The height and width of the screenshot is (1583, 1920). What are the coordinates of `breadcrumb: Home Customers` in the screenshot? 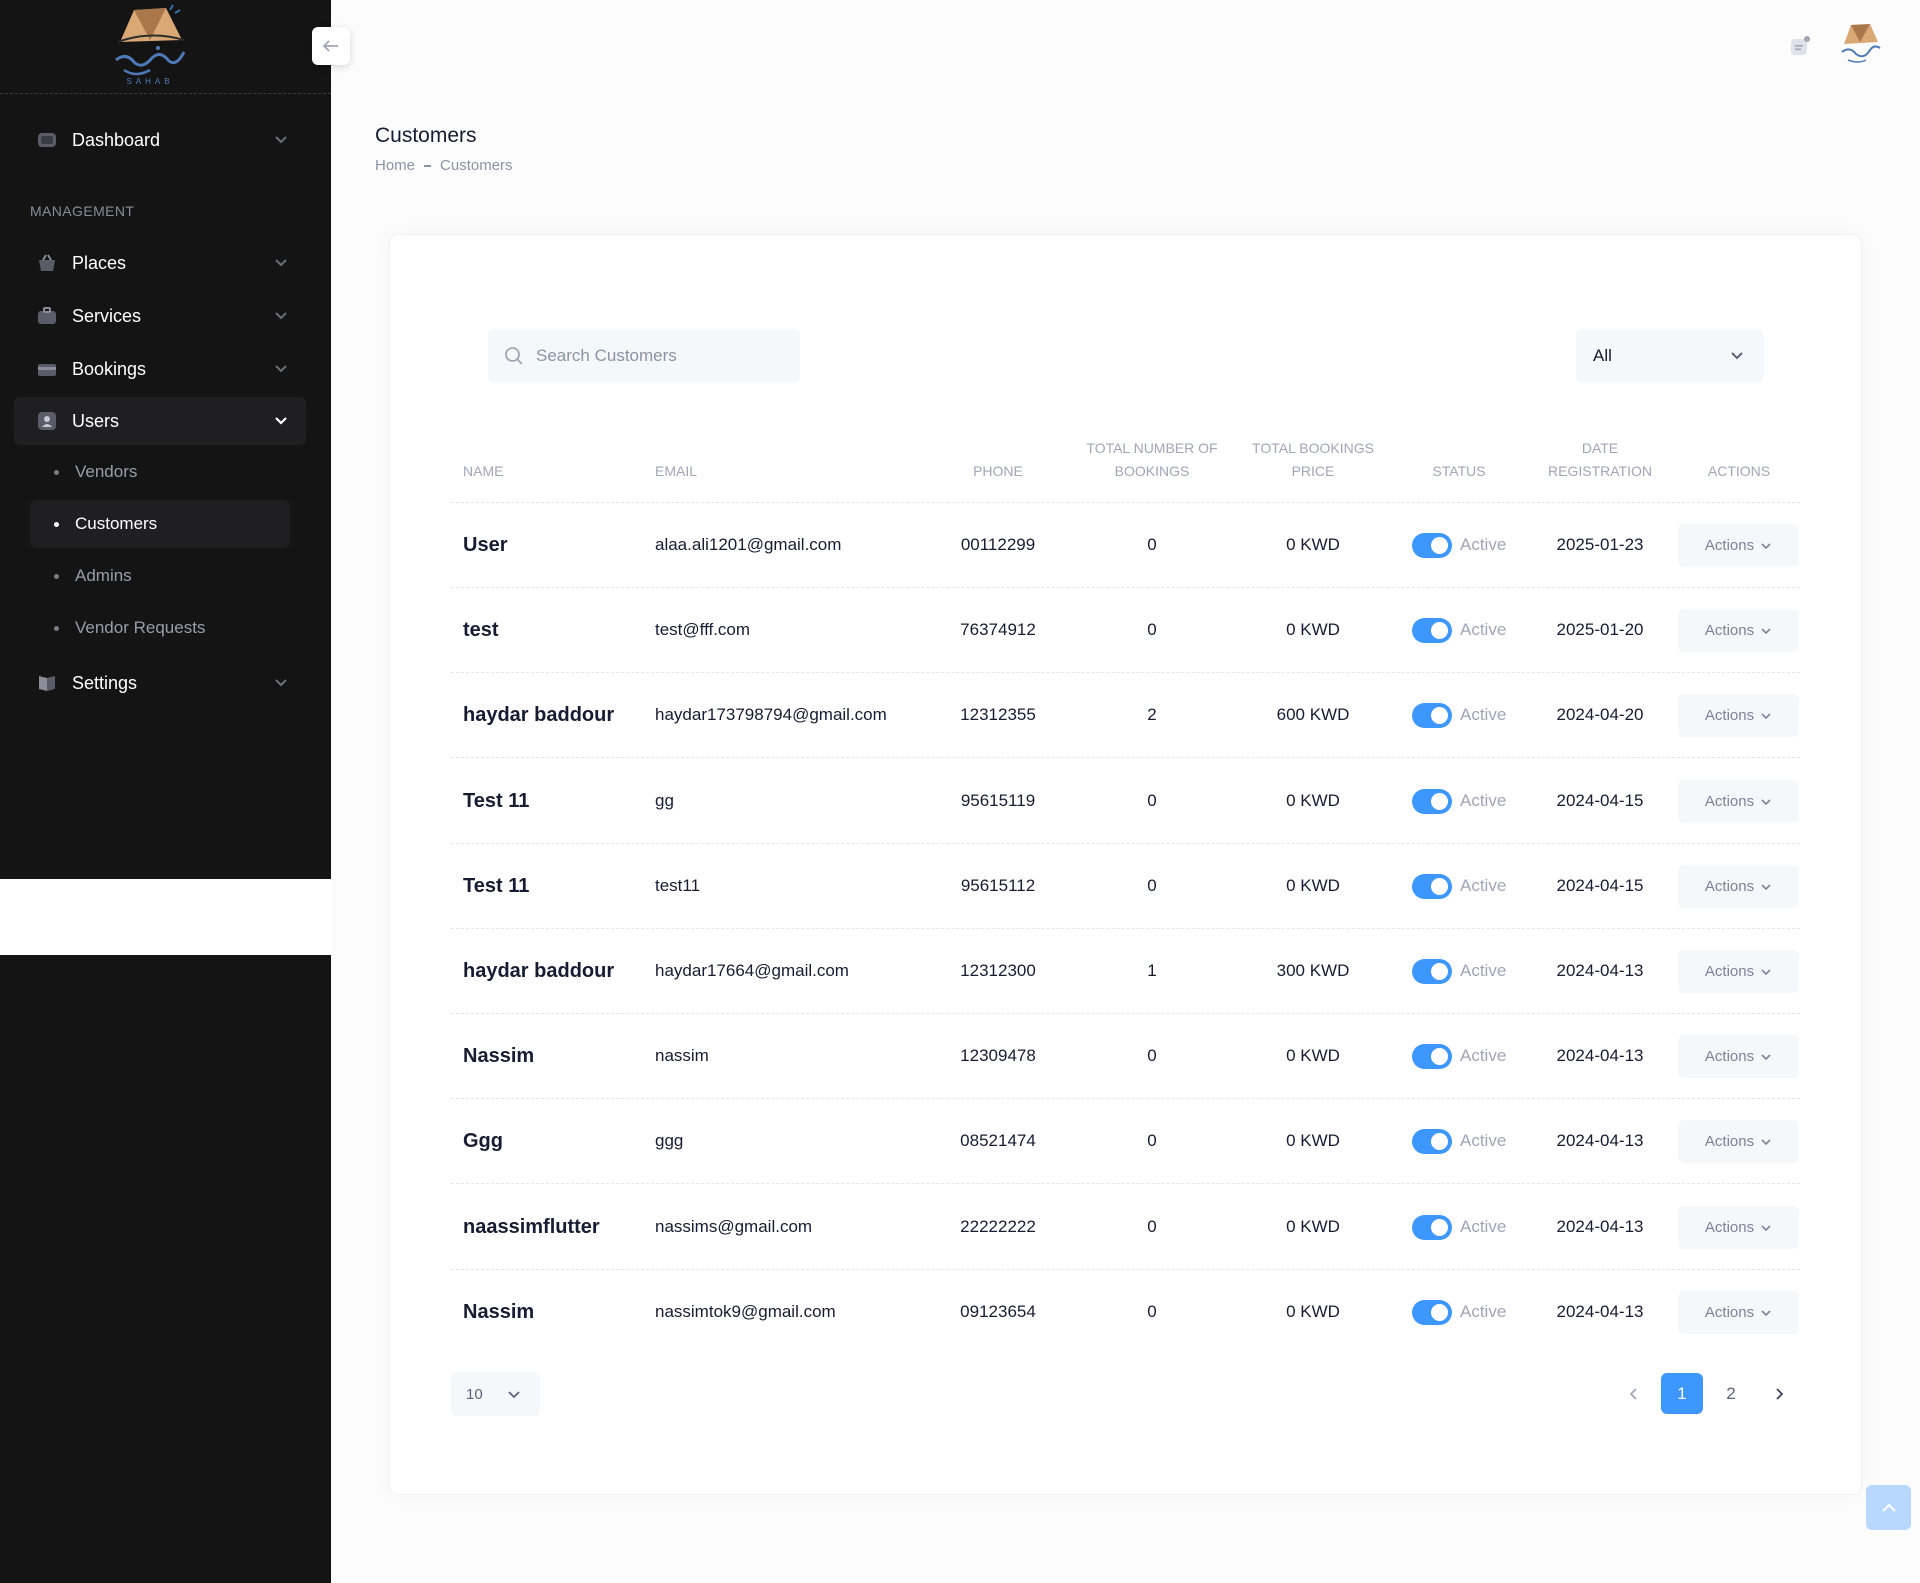 It's located at (444, 165).